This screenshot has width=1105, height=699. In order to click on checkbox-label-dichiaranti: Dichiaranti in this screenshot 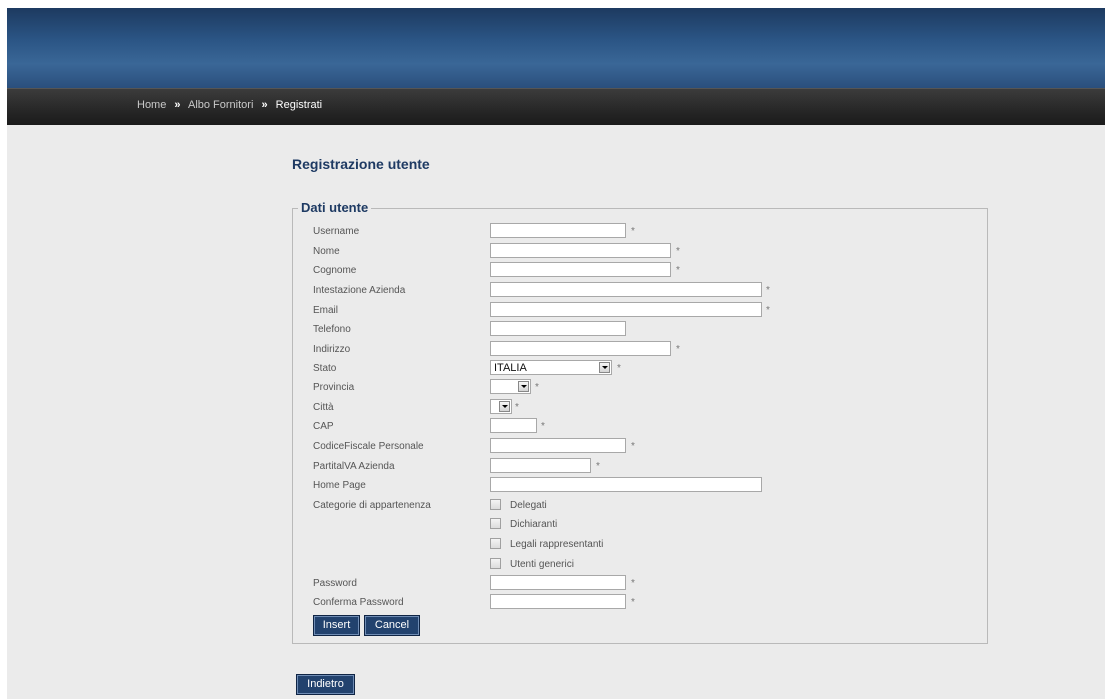, I will do `click(534, 524)`.